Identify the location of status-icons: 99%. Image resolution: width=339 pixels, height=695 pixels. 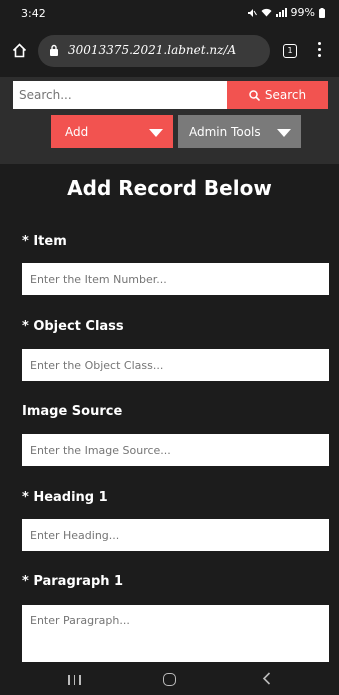
(286, 12).